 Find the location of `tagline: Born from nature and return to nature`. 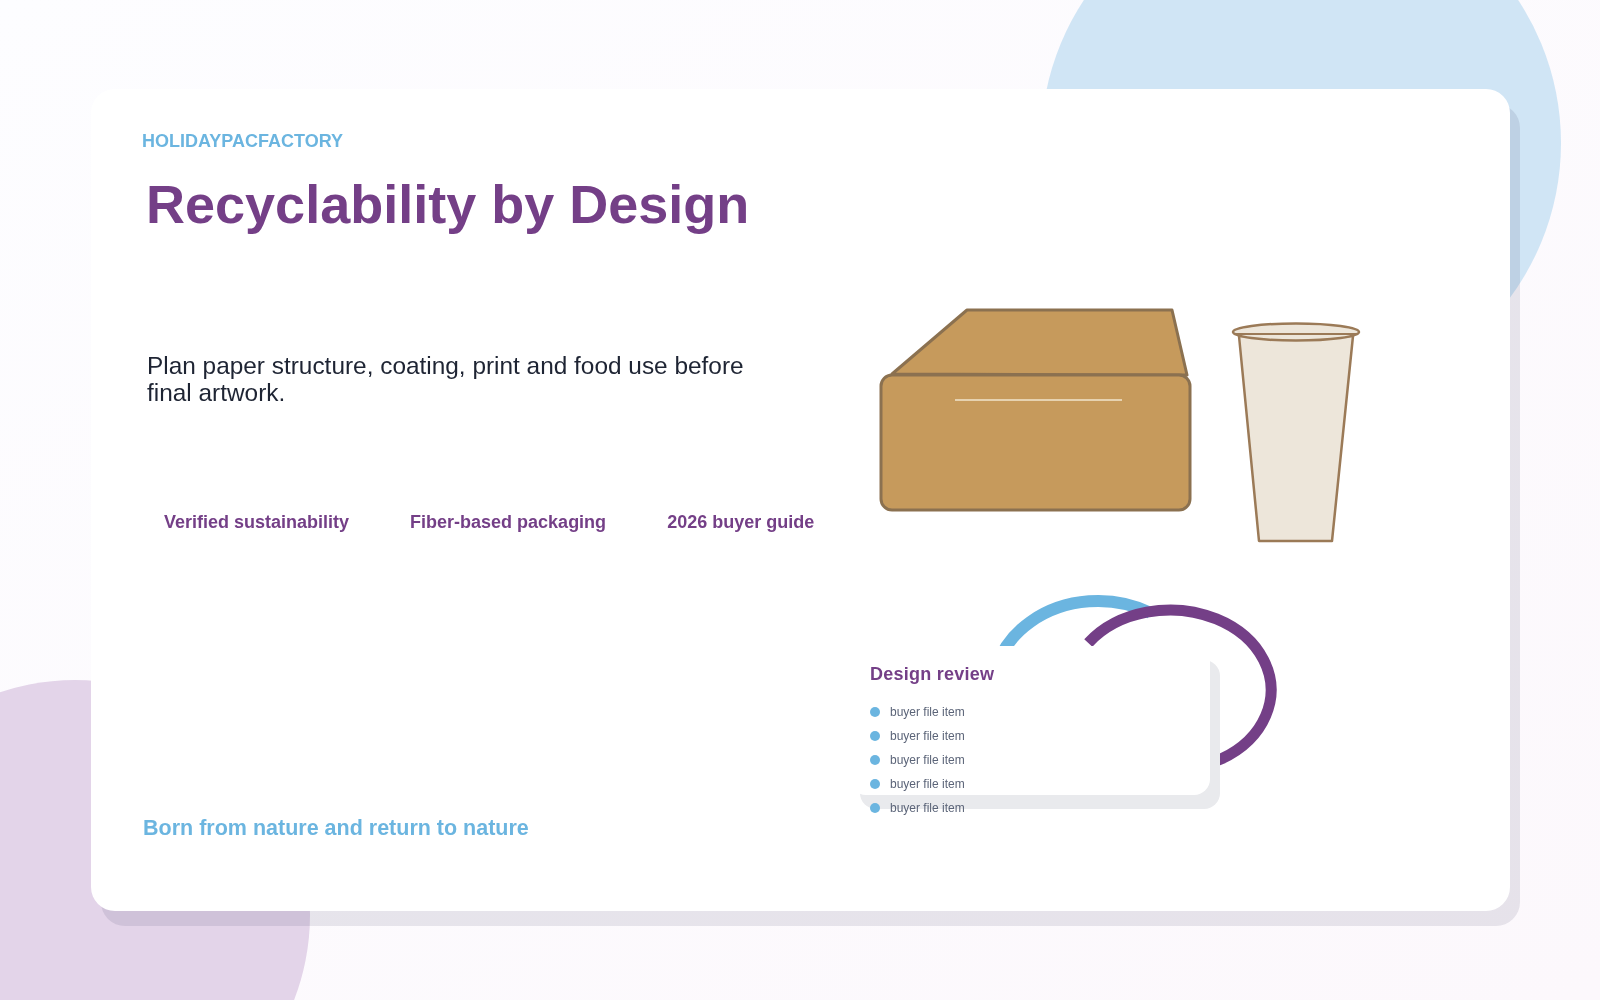

tagline: Born from nature and return to nature is located at coordinates (336, 829).